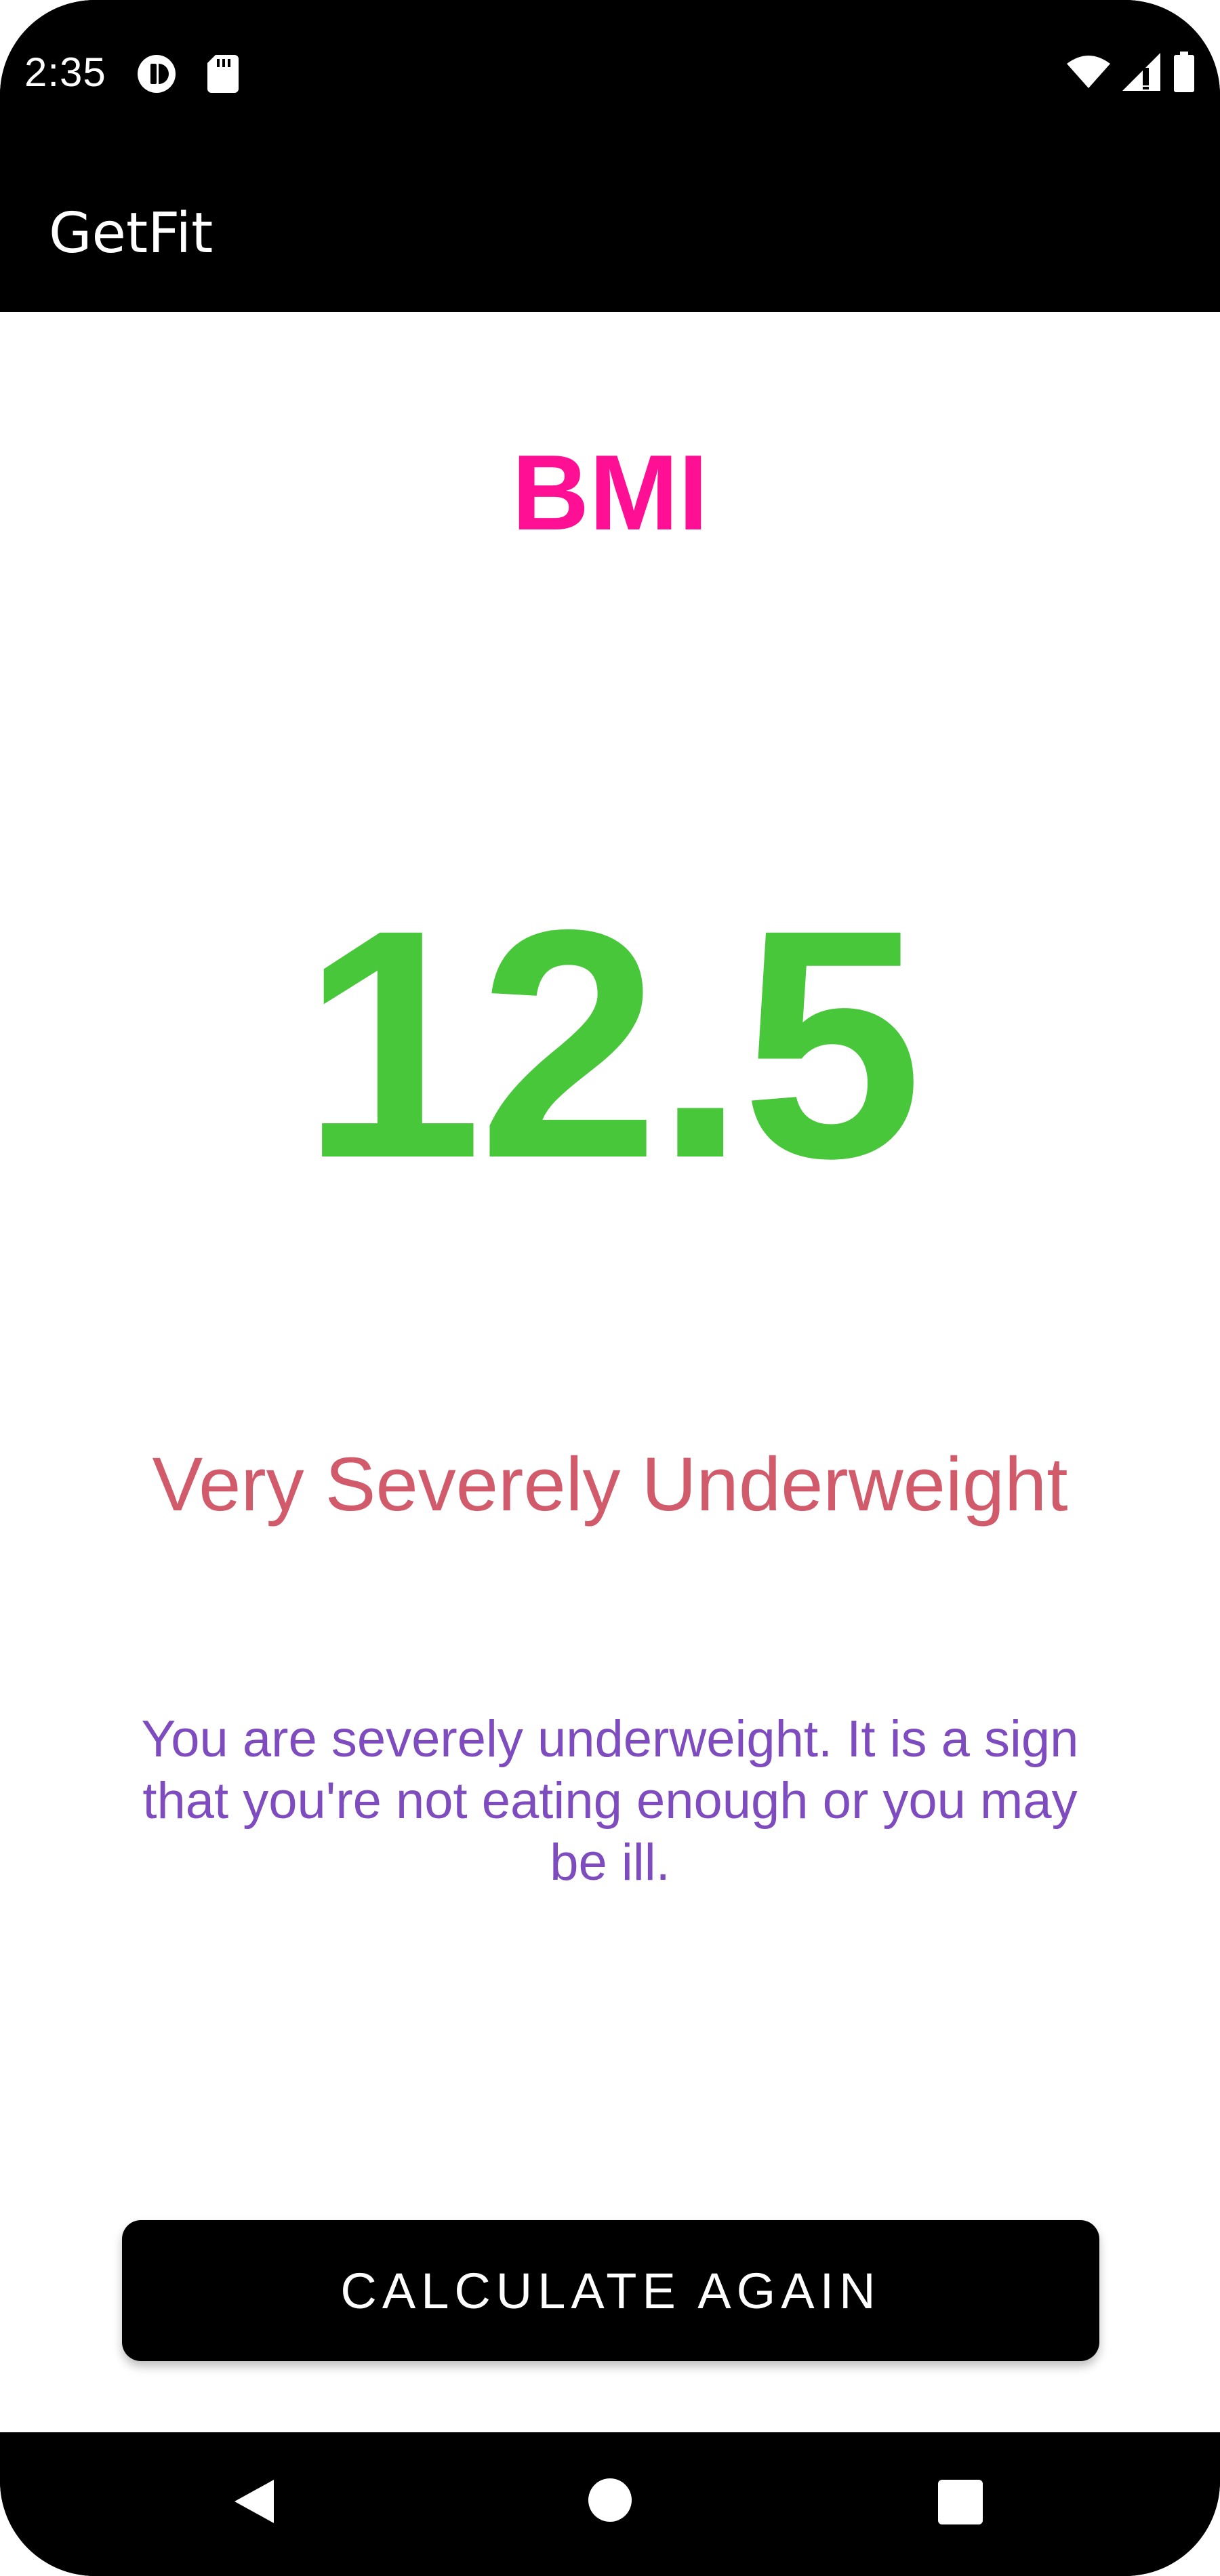 This screenshot has width=1220, height=2576. Describe the element at coordinates (610, 2290) in the screenshot. I see `calculate-again-button: CALCULATE AGAIN` at that location.